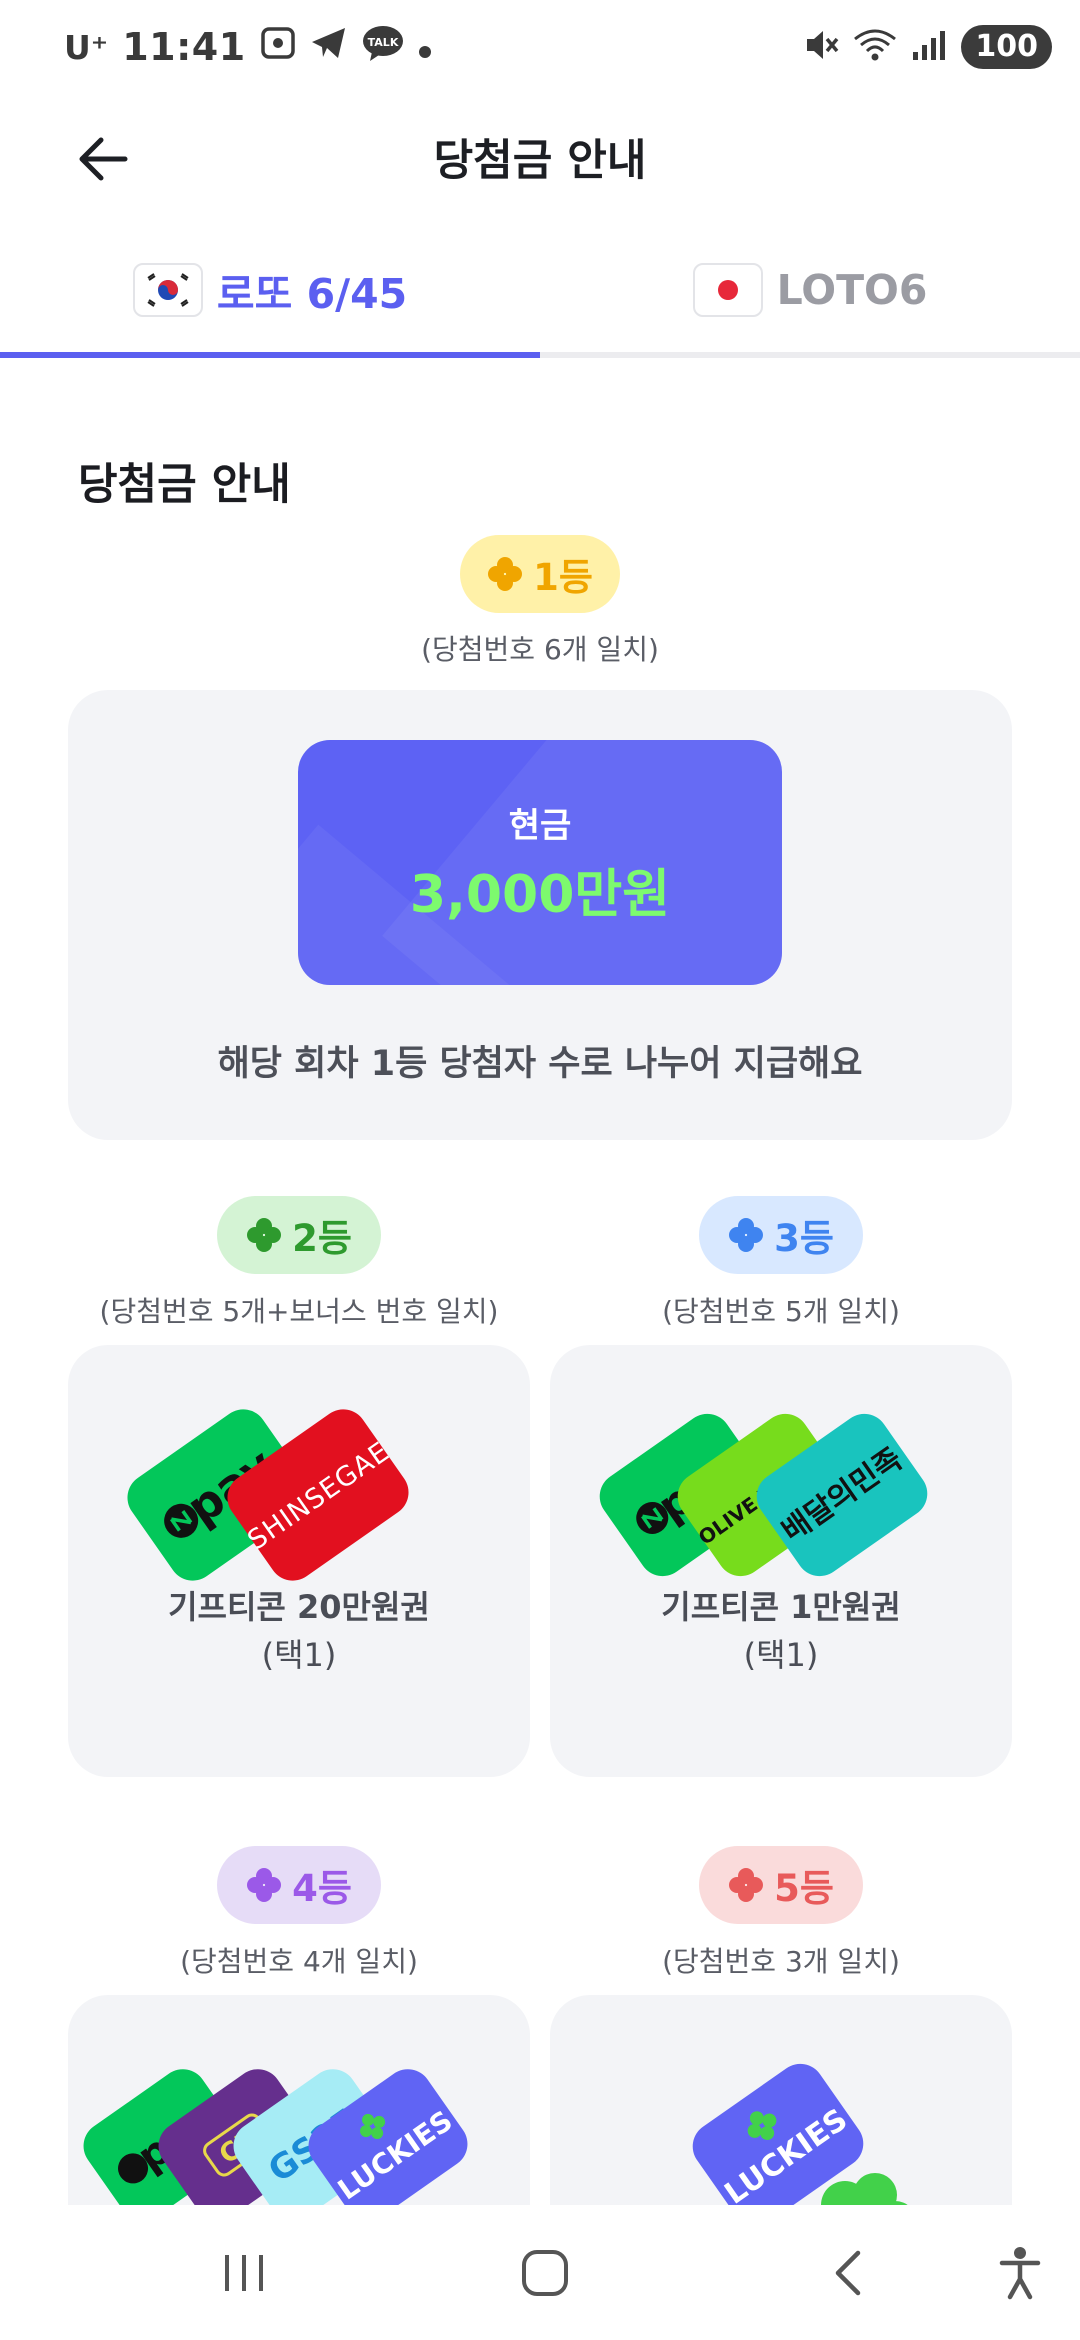  What do you see at coordinates (540, 862) in the screenshot?
I see `cash-prize-card: 현금 3,000만원` at bounding box center [540, 862].